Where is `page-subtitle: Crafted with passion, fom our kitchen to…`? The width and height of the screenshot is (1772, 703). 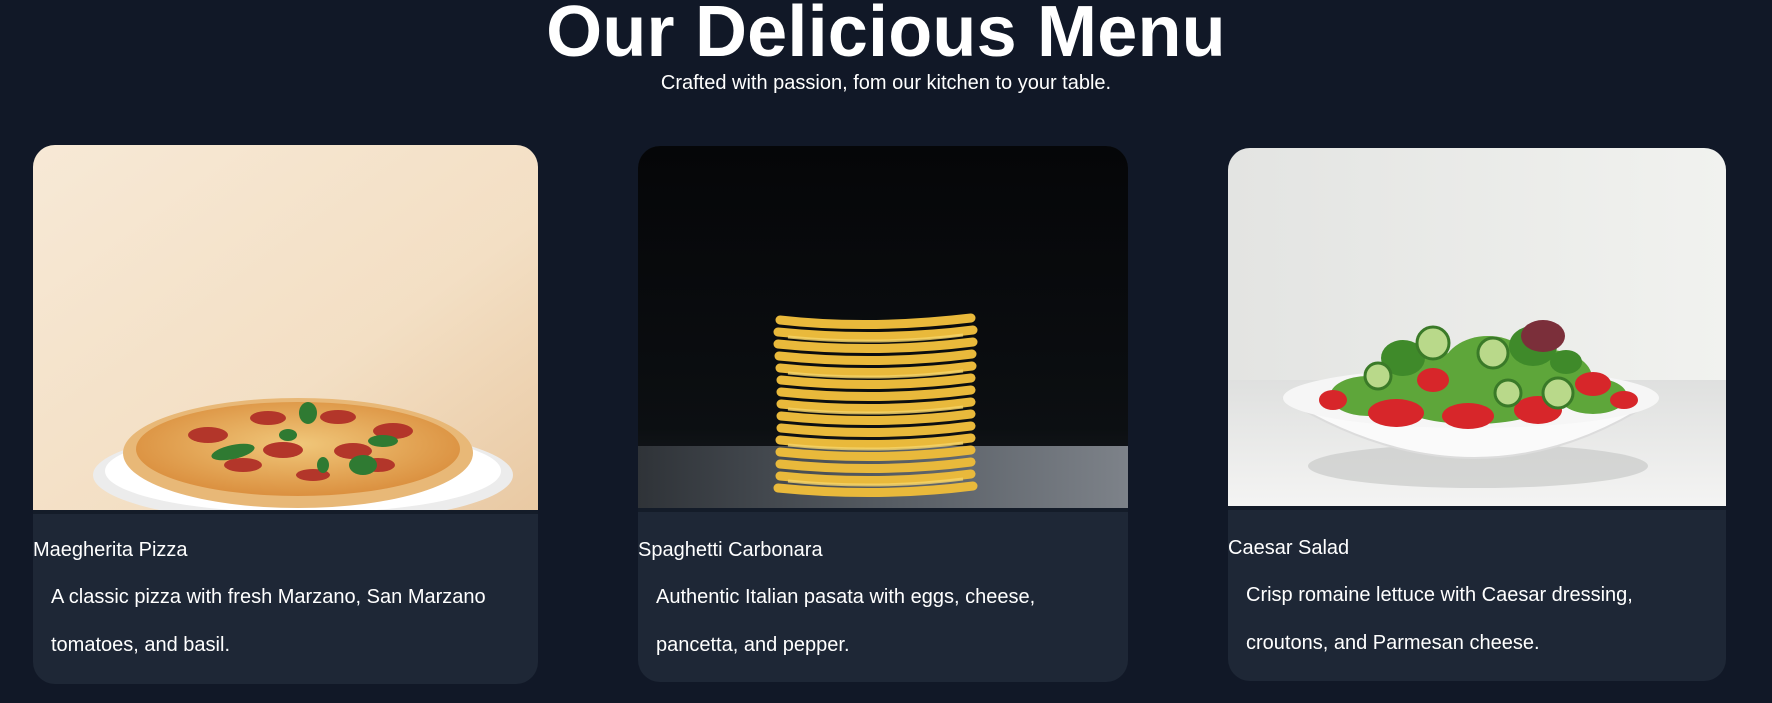
page-subtitle: Crafted with passion, fom our kitchen to… is located at coordinates (886, 83).